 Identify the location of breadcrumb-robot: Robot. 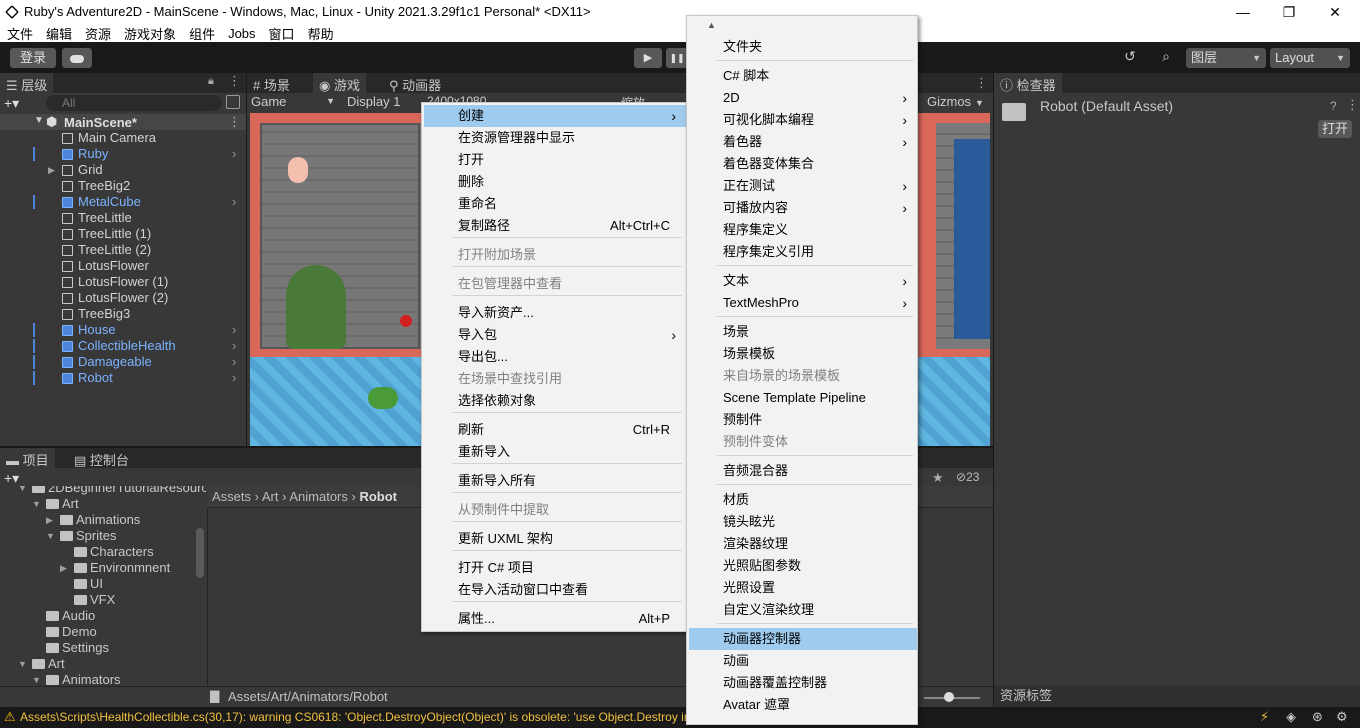
(378, 496).